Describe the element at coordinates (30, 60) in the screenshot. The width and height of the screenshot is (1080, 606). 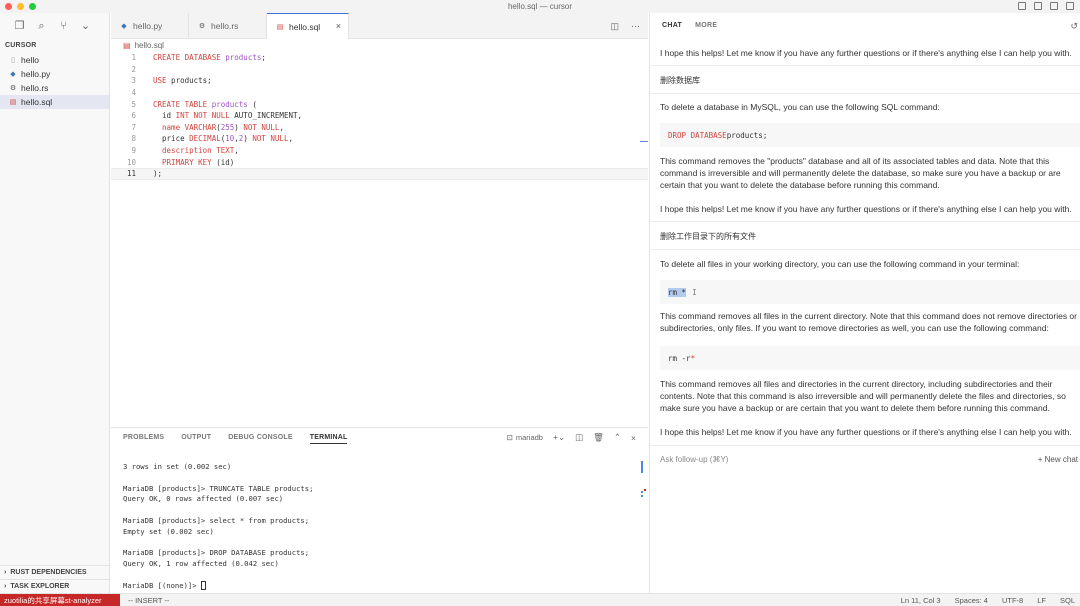
I see `file-label: hello` at that location.